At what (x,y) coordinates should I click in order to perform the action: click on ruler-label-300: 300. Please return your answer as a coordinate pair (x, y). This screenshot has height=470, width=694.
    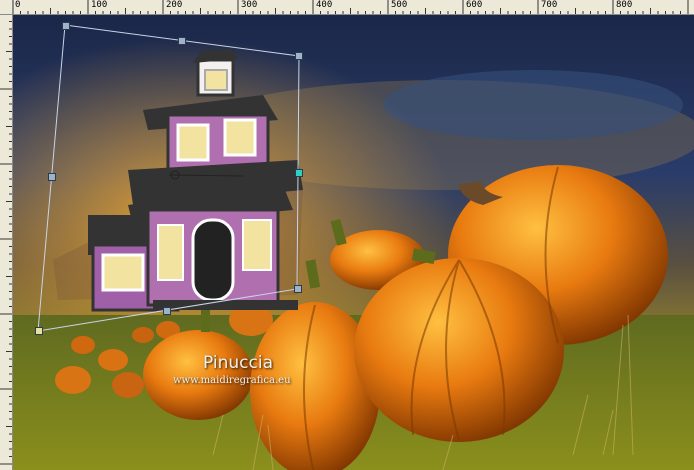
    Looking at the image, I should click on (249, 5).